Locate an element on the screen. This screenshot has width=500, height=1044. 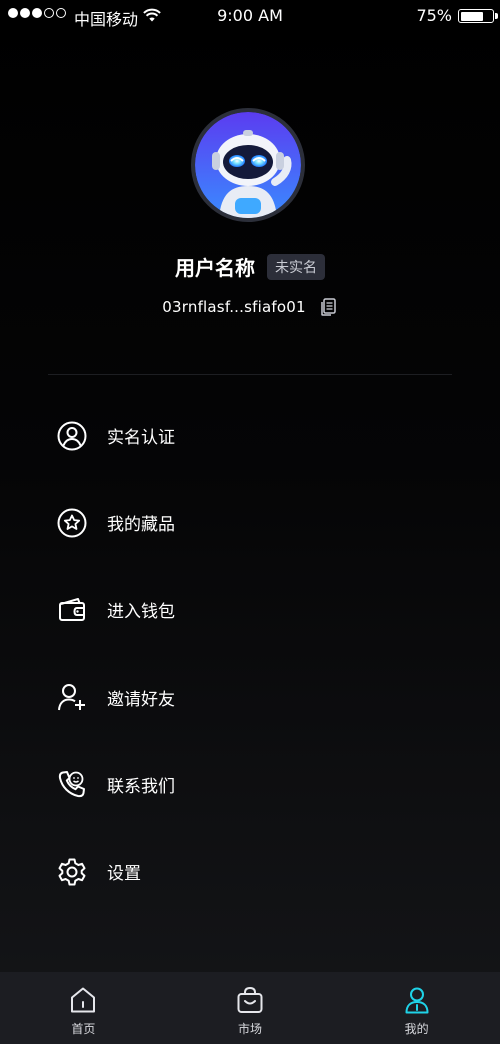
menu-item-label: 邀请好友 is located at coordinates (141, 699).